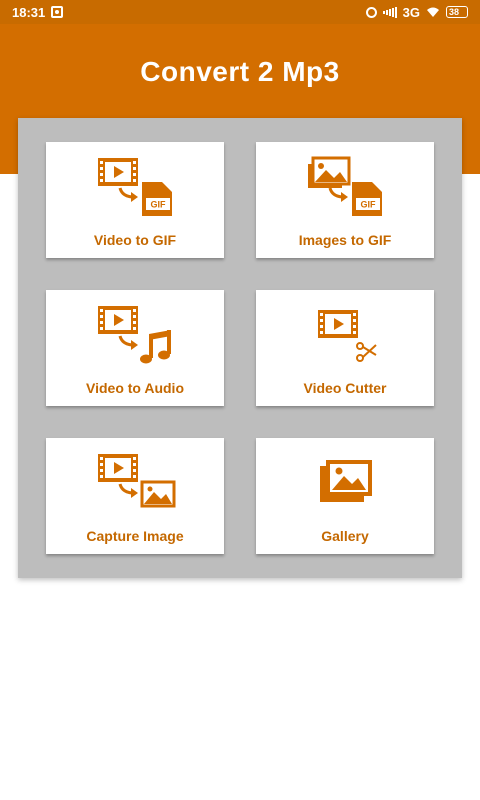 The image size is (480, 800). I want to click on gallery-button: Gallery, so click(345, 496).